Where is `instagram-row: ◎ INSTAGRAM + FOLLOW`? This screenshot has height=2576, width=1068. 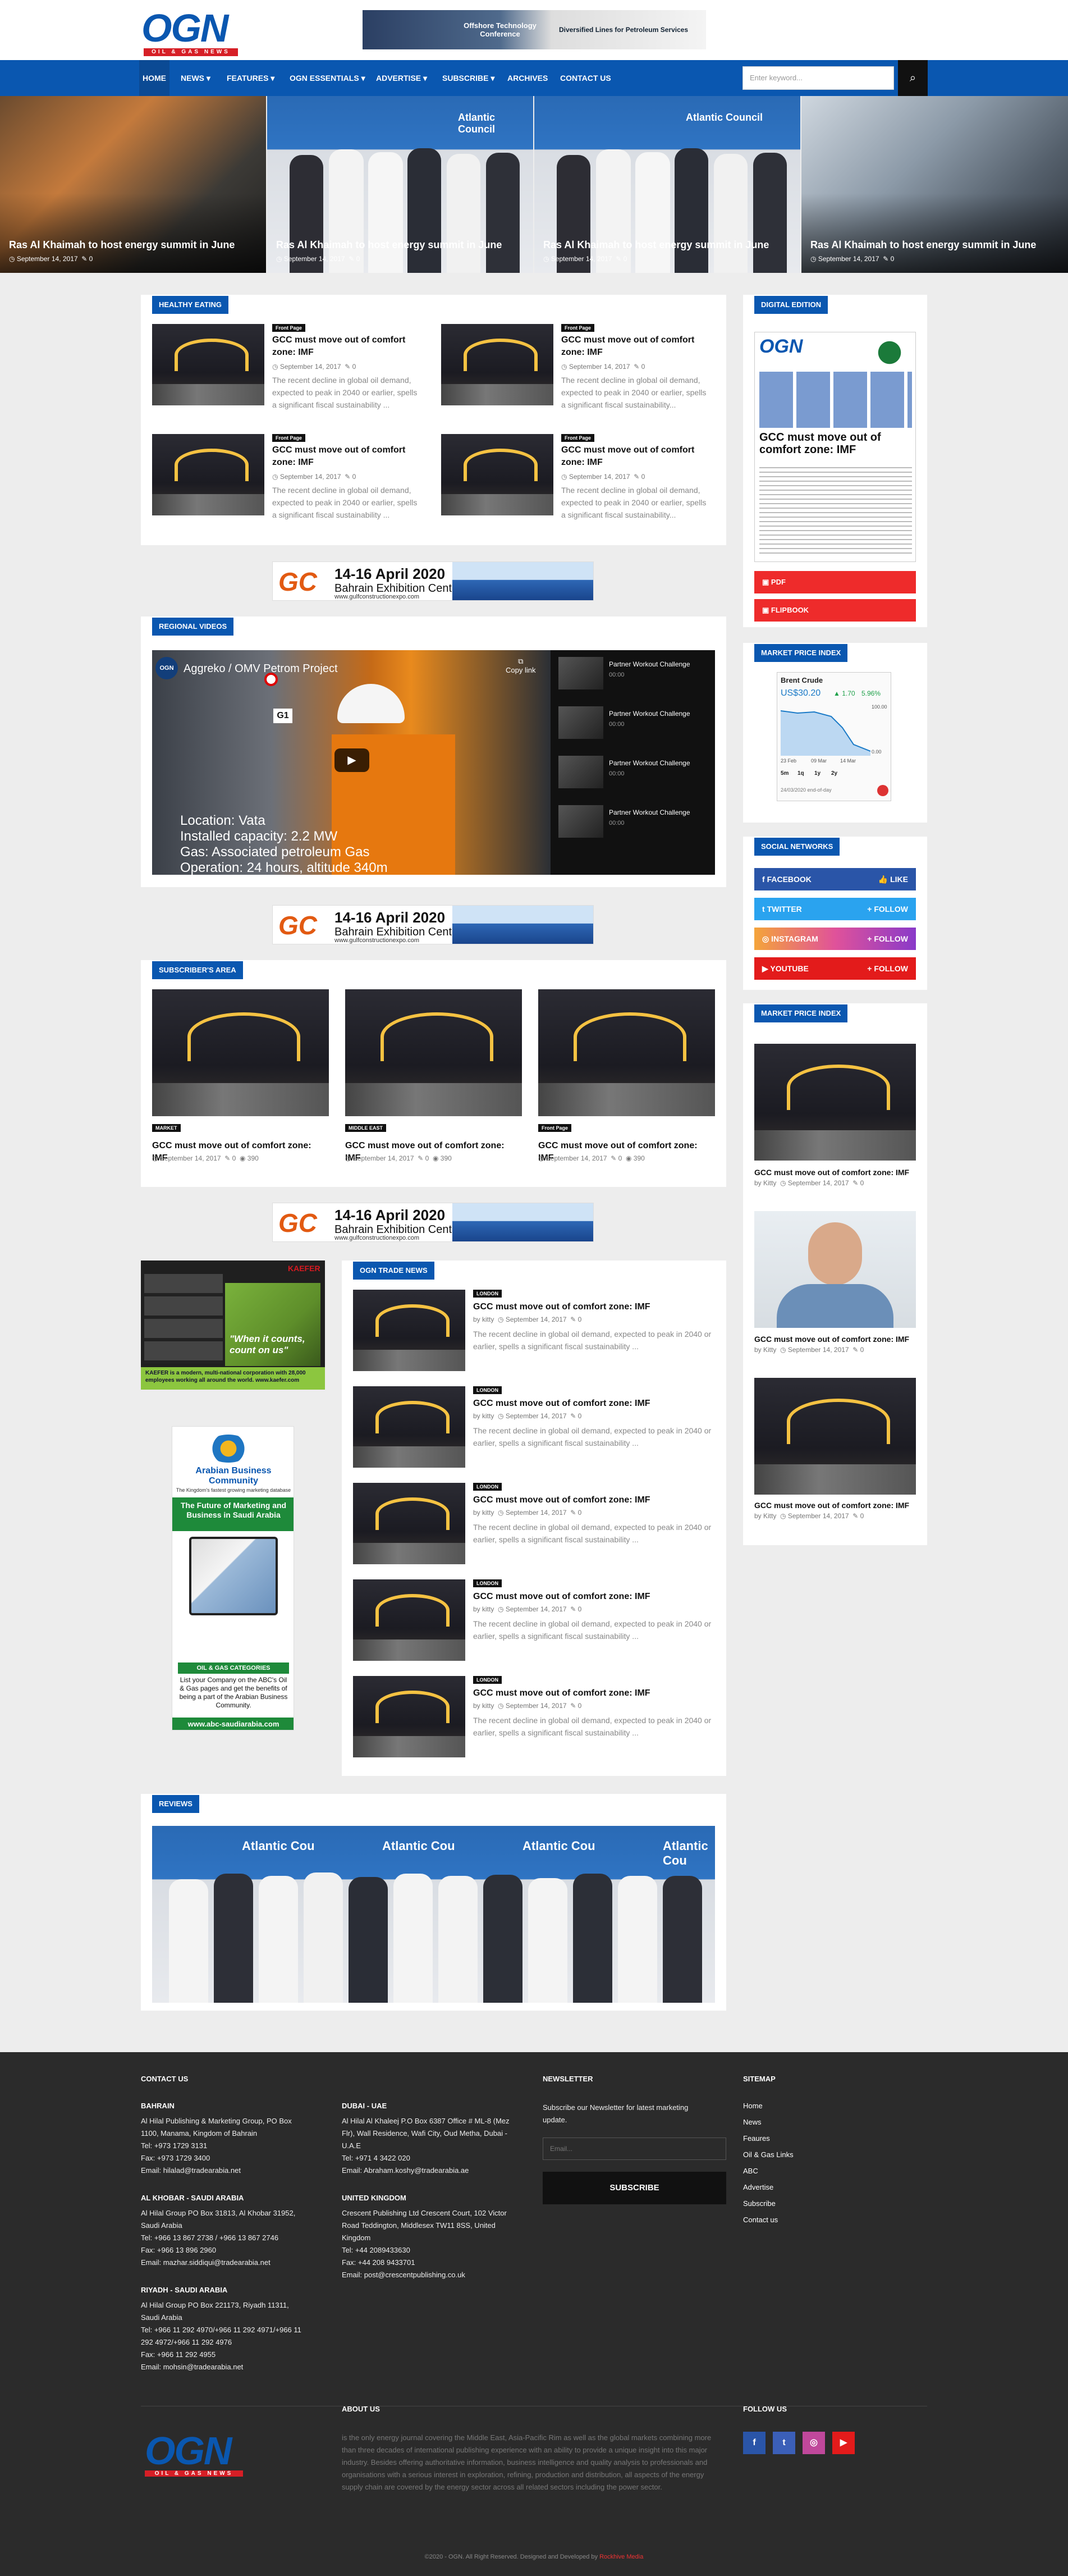 instagram-row: ◎ INSTAGRAM + FOLLOW is located at coordinates (835, 939).